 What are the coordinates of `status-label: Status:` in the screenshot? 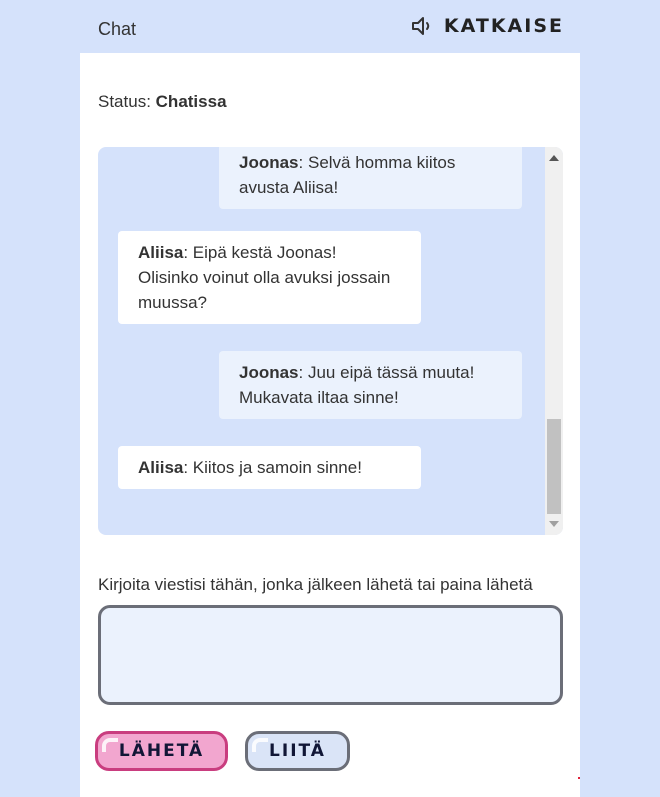 It's located at (124, 101).